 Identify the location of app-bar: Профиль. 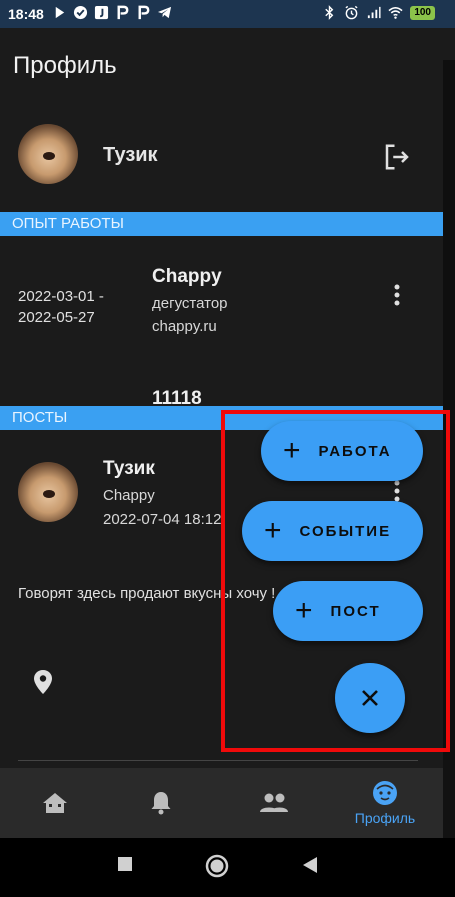
(227, 68).